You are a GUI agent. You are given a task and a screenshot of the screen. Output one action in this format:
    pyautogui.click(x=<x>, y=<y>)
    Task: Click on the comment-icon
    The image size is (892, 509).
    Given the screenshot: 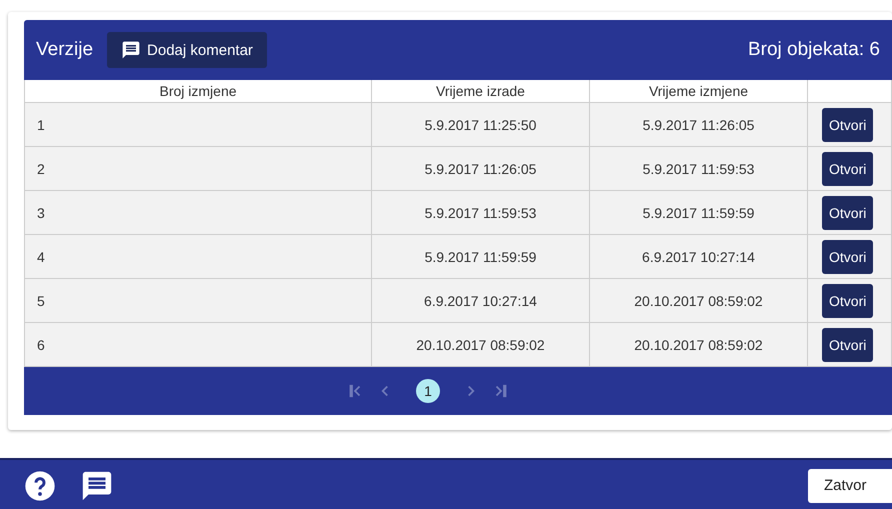 What is the action you would take?
    pyautogui.click(x=131, y=50)
    